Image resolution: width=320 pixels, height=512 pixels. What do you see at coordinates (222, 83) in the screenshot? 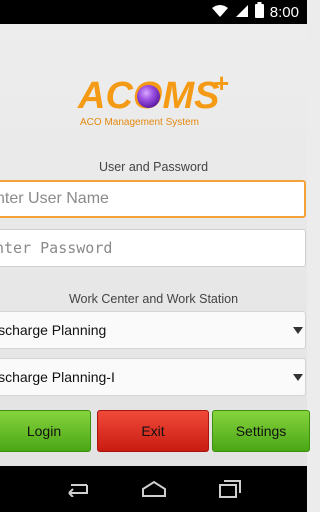
I see `logo-plus: +` at bounding box center [222, 83].